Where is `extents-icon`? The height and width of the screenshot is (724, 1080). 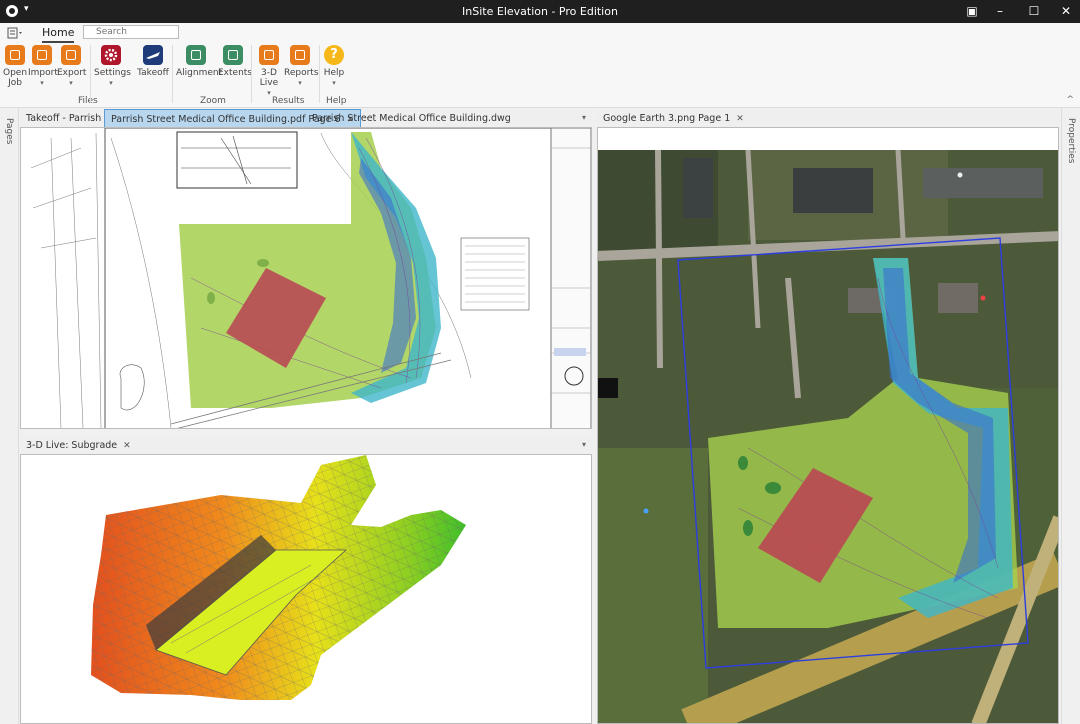 extents-icon is located at coordinates (233, 55).